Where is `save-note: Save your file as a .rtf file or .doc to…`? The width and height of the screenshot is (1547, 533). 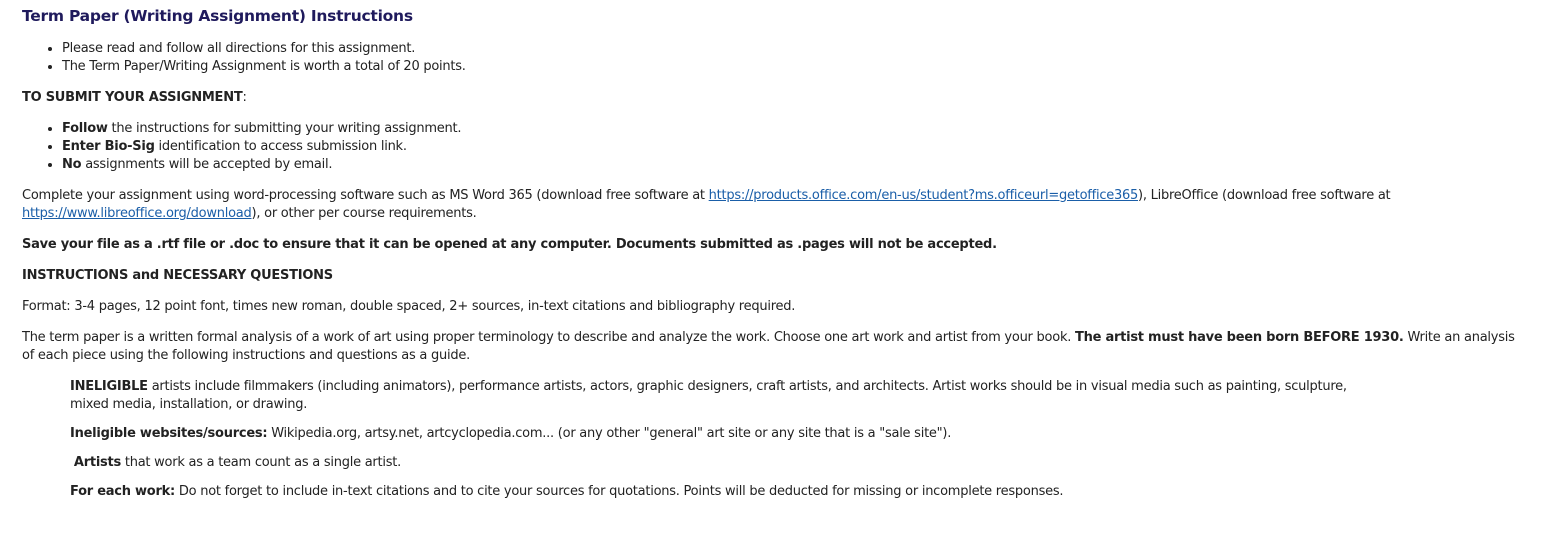 save-note: Save your file as a .rtf file or .doc to… is located at coordinates (509, 244).